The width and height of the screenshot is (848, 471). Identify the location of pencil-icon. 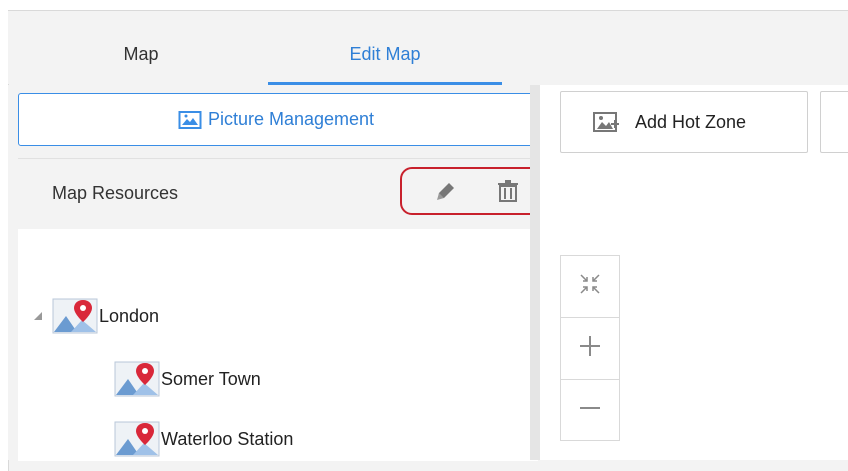
(446, 193).